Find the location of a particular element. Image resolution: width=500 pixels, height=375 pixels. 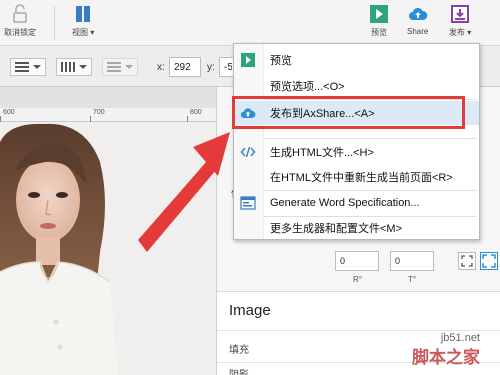

annotation-arrow-icon is located at coordinates (184, 192).